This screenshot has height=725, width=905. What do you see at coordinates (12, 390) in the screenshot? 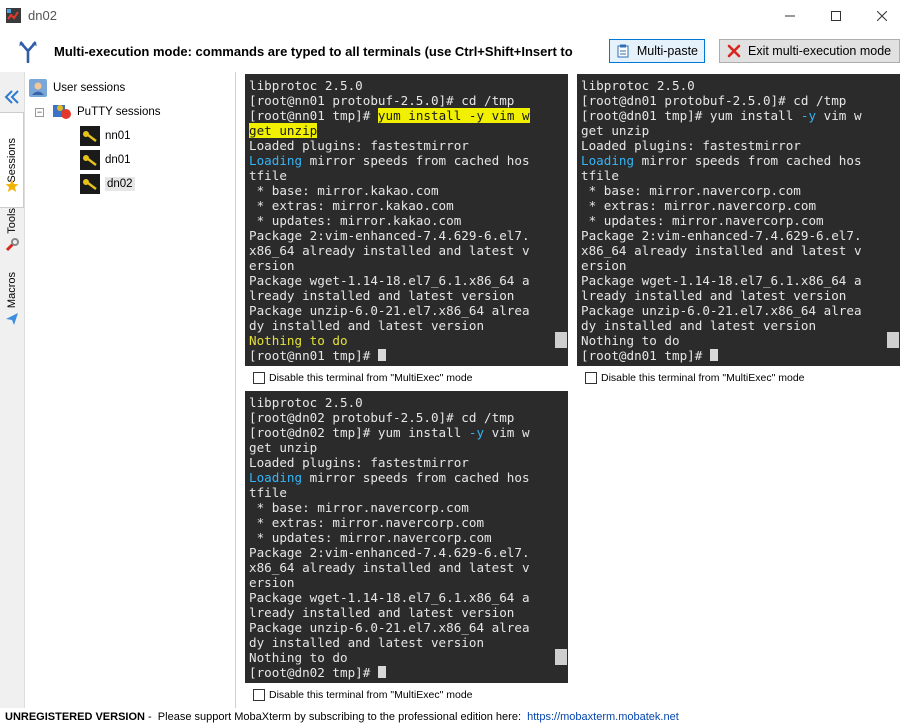
I see `sidebar-tabs: Sessions Tools Macros` at bounding box center [12, 390].